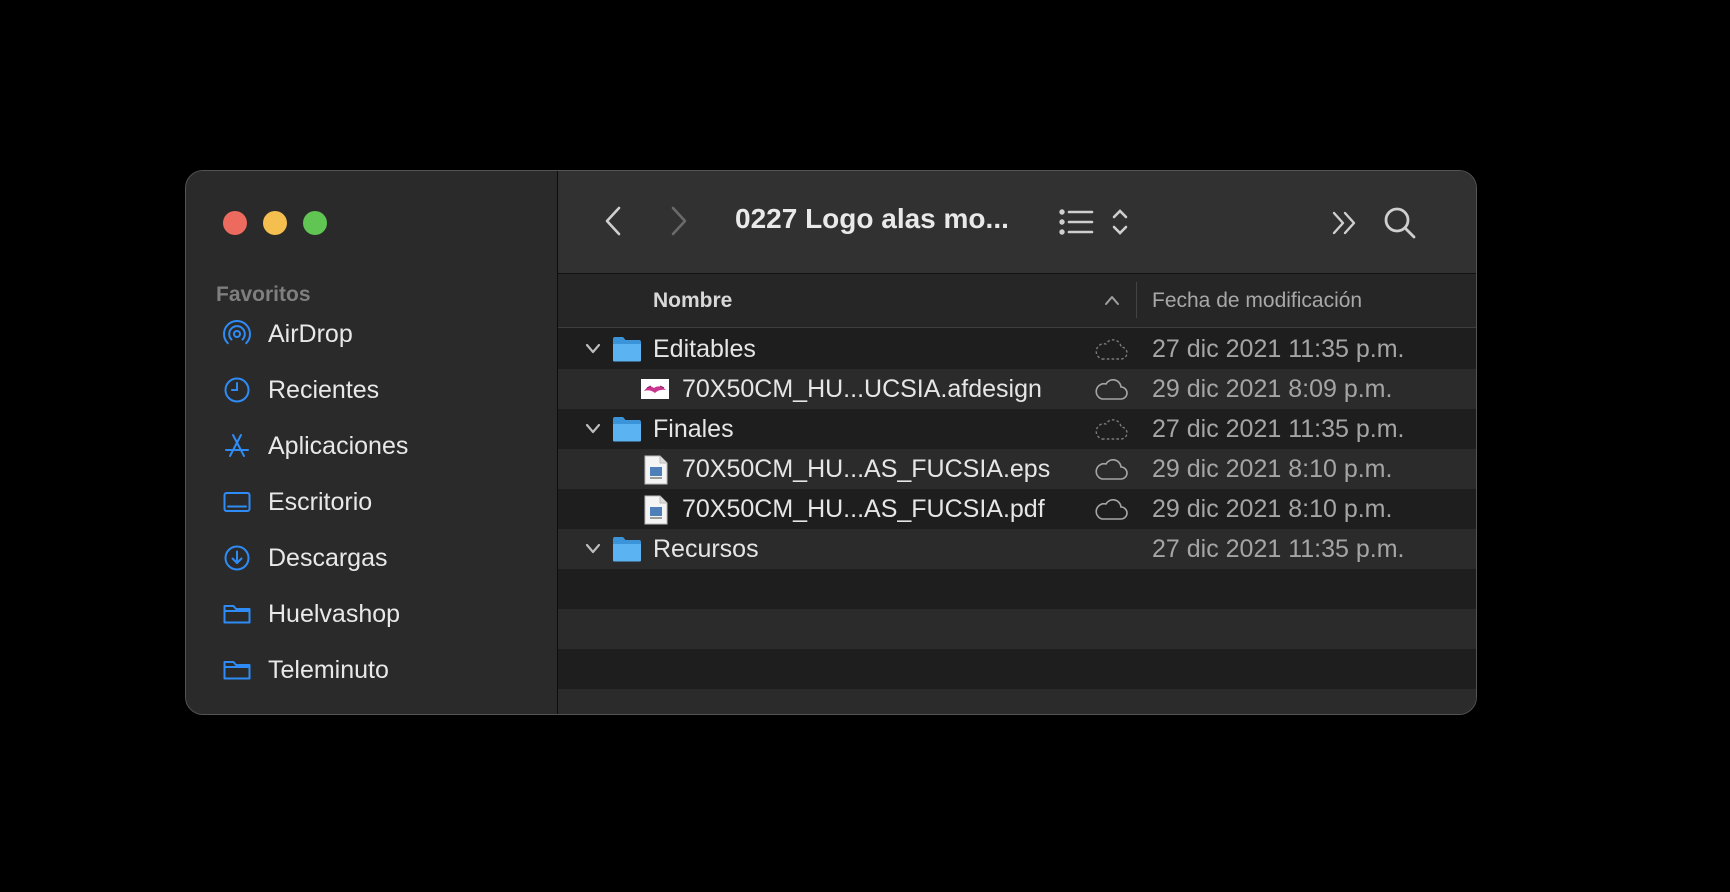 The width and height of the screenshot is (1730, 892). Describe the element at coordinates (692, 301) in the screenshot. I see `column-header-name: Nombre` at that location.